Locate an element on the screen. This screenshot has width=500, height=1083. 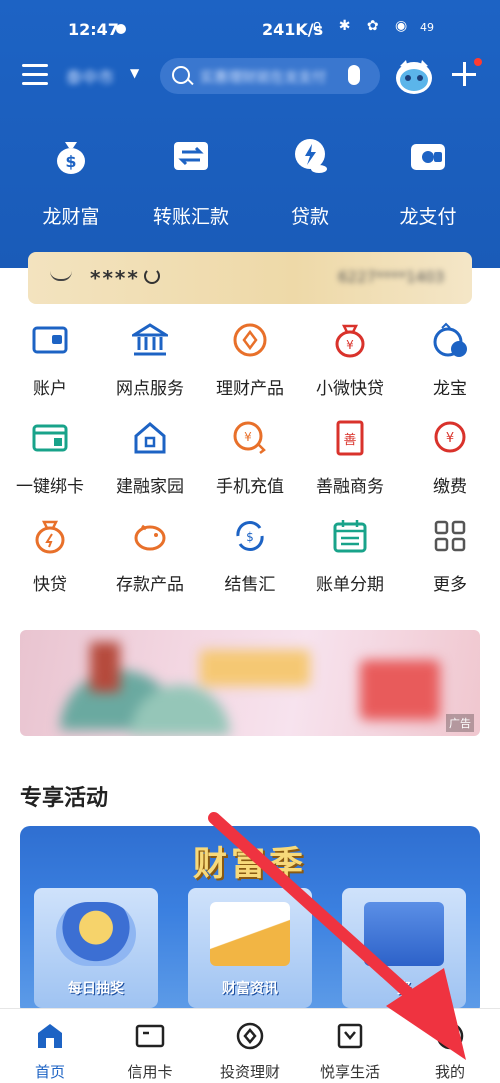
calendar-icon is located at coordinates (350, 536).